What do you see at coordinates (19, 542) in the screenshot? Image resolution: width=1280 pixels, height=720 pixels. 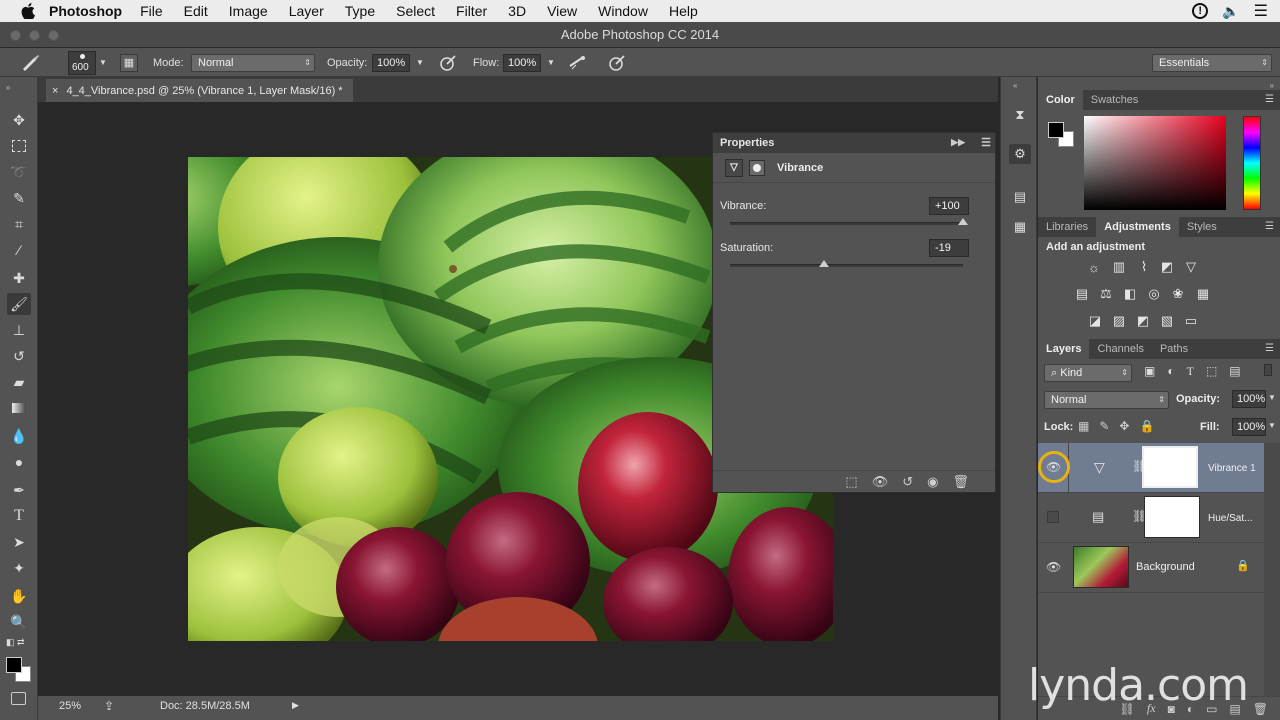 I see `path-selection-tool-icon: ➤` at bounding box center [19, 542].